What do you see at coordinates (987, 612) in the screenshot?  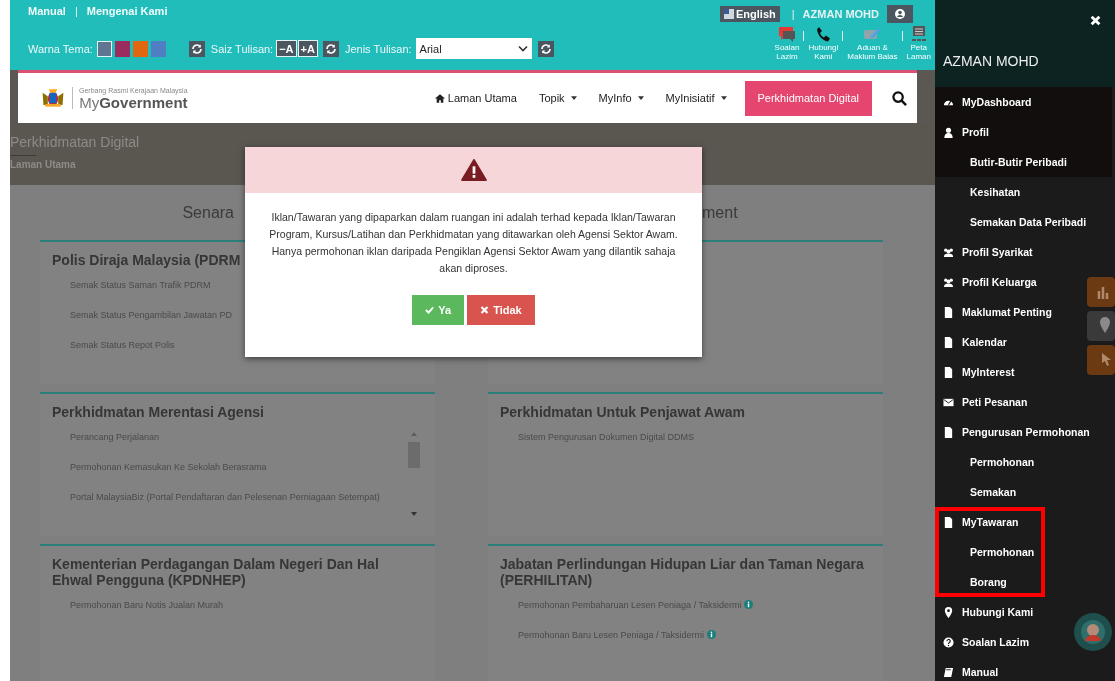 I see `sidebar-item: Hubungi Kami` at bounding box center [987, 612].